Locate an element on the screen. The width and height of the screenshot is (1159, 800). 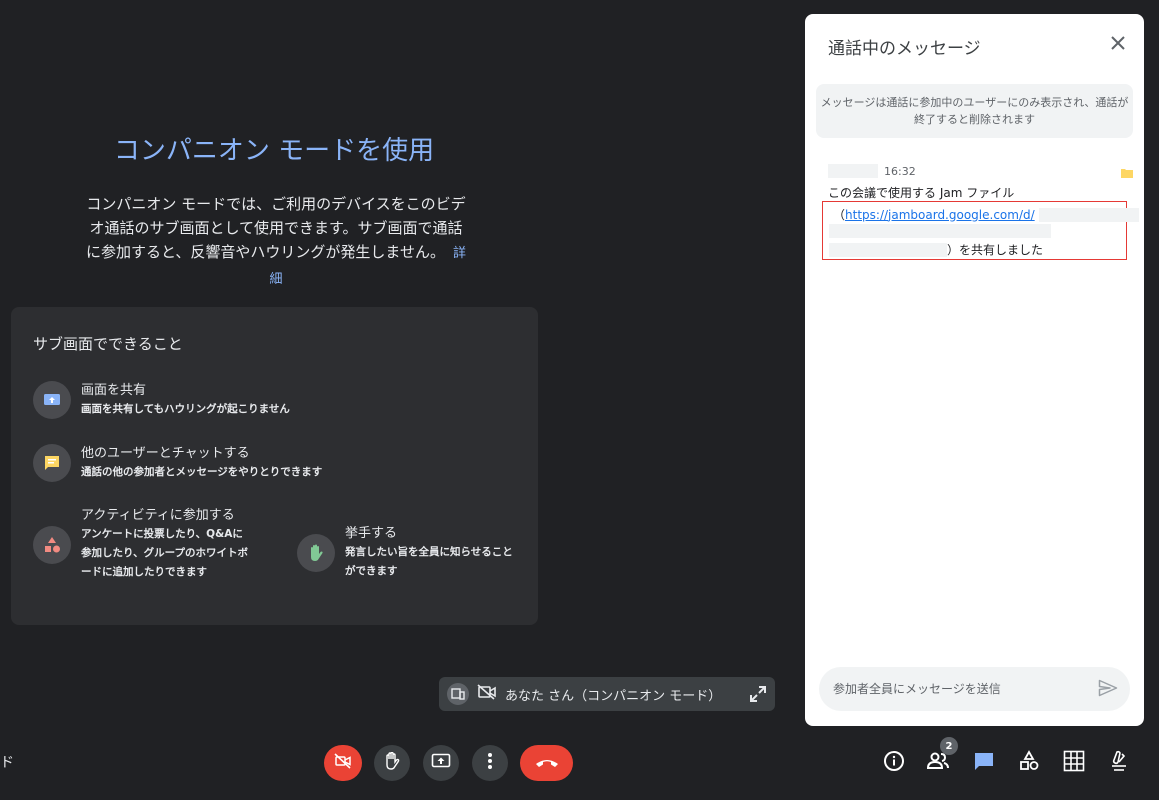
message-suffix: ）を共有しました is located at coordinates (995, 250).